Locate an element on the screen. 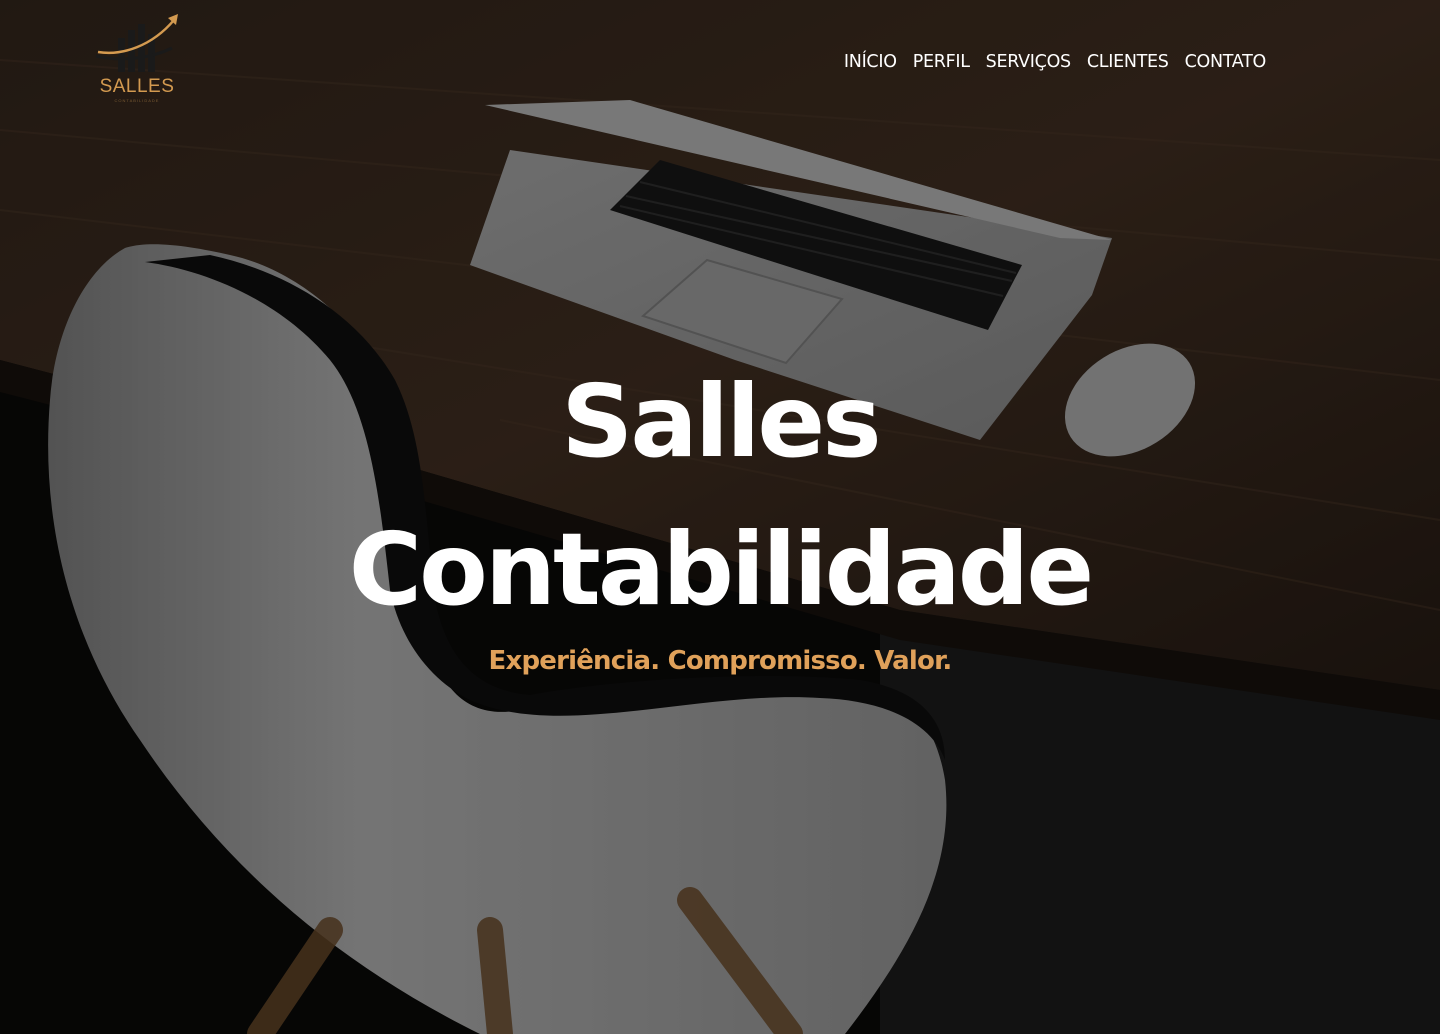 This screenshot has height=1034, width=1440. hero-title-line2: Contabilidade is located at coordinates (721, 569).